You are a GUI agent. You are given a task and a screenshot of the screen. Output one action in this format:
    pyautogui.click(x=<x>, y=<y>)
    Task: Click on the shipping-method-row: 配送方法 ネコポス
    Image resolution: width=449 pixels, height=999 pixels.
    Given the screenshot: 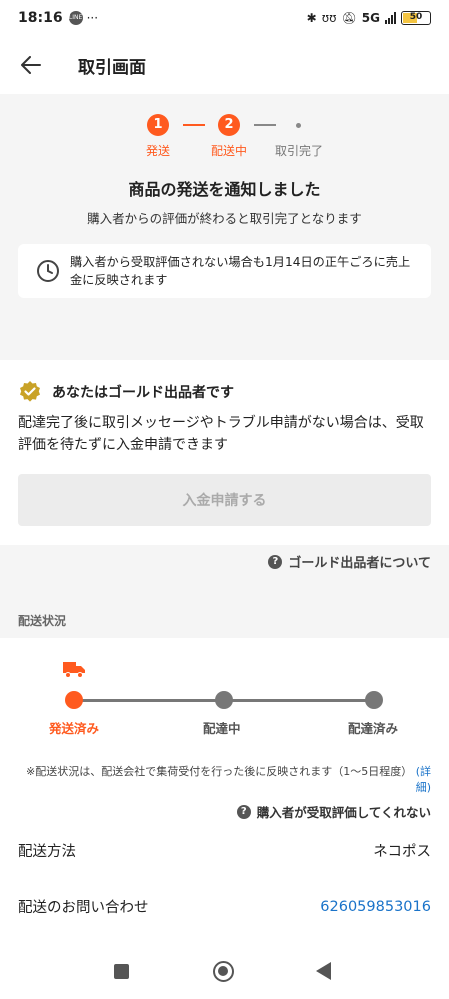 What is the action you would take?
    pyautogui.click(x=224, y=850)
    